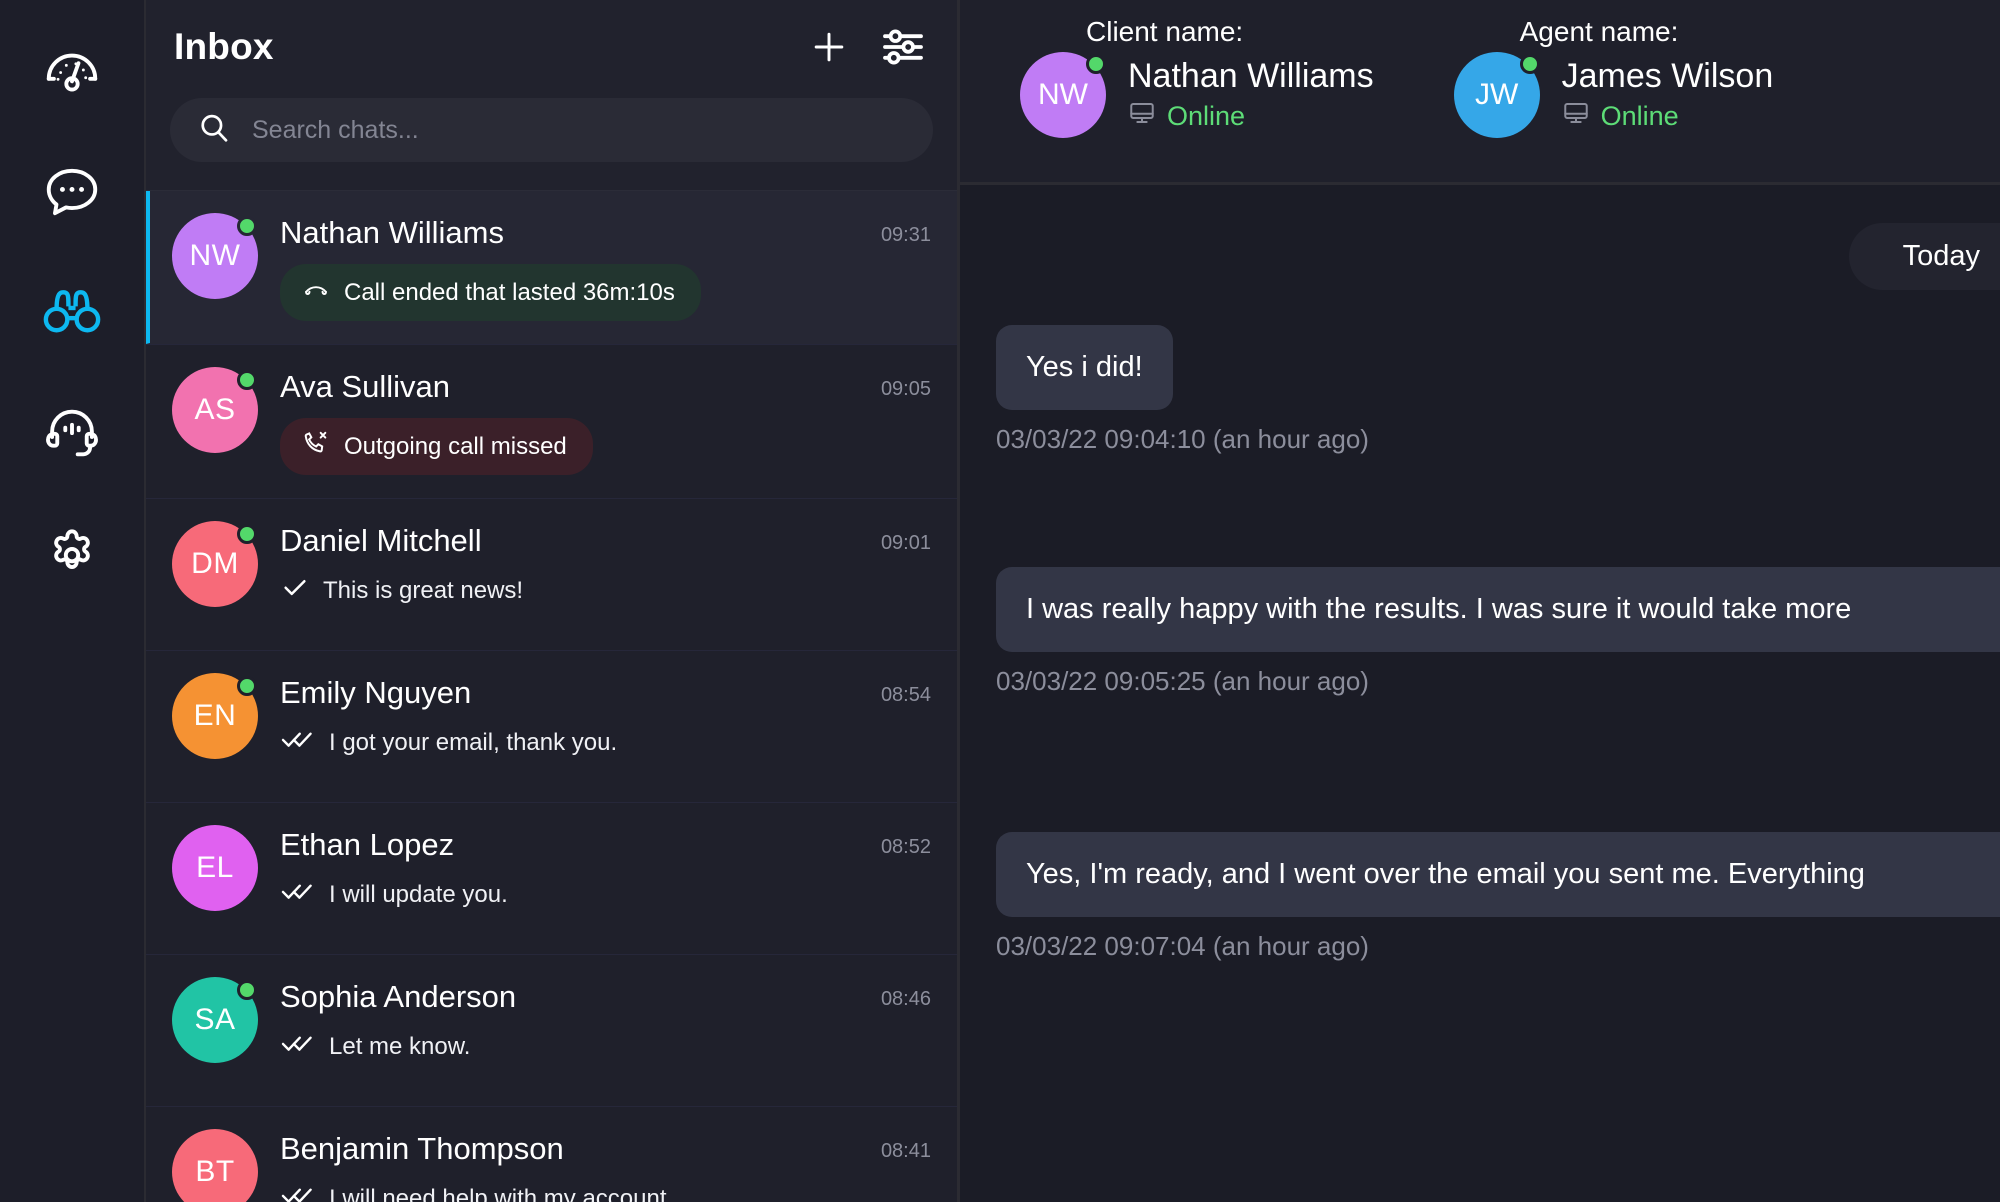 Image resolution: width=2000 pixels, height=1202 pixels. I want to click on call-missed-icon, so click(316, 446).